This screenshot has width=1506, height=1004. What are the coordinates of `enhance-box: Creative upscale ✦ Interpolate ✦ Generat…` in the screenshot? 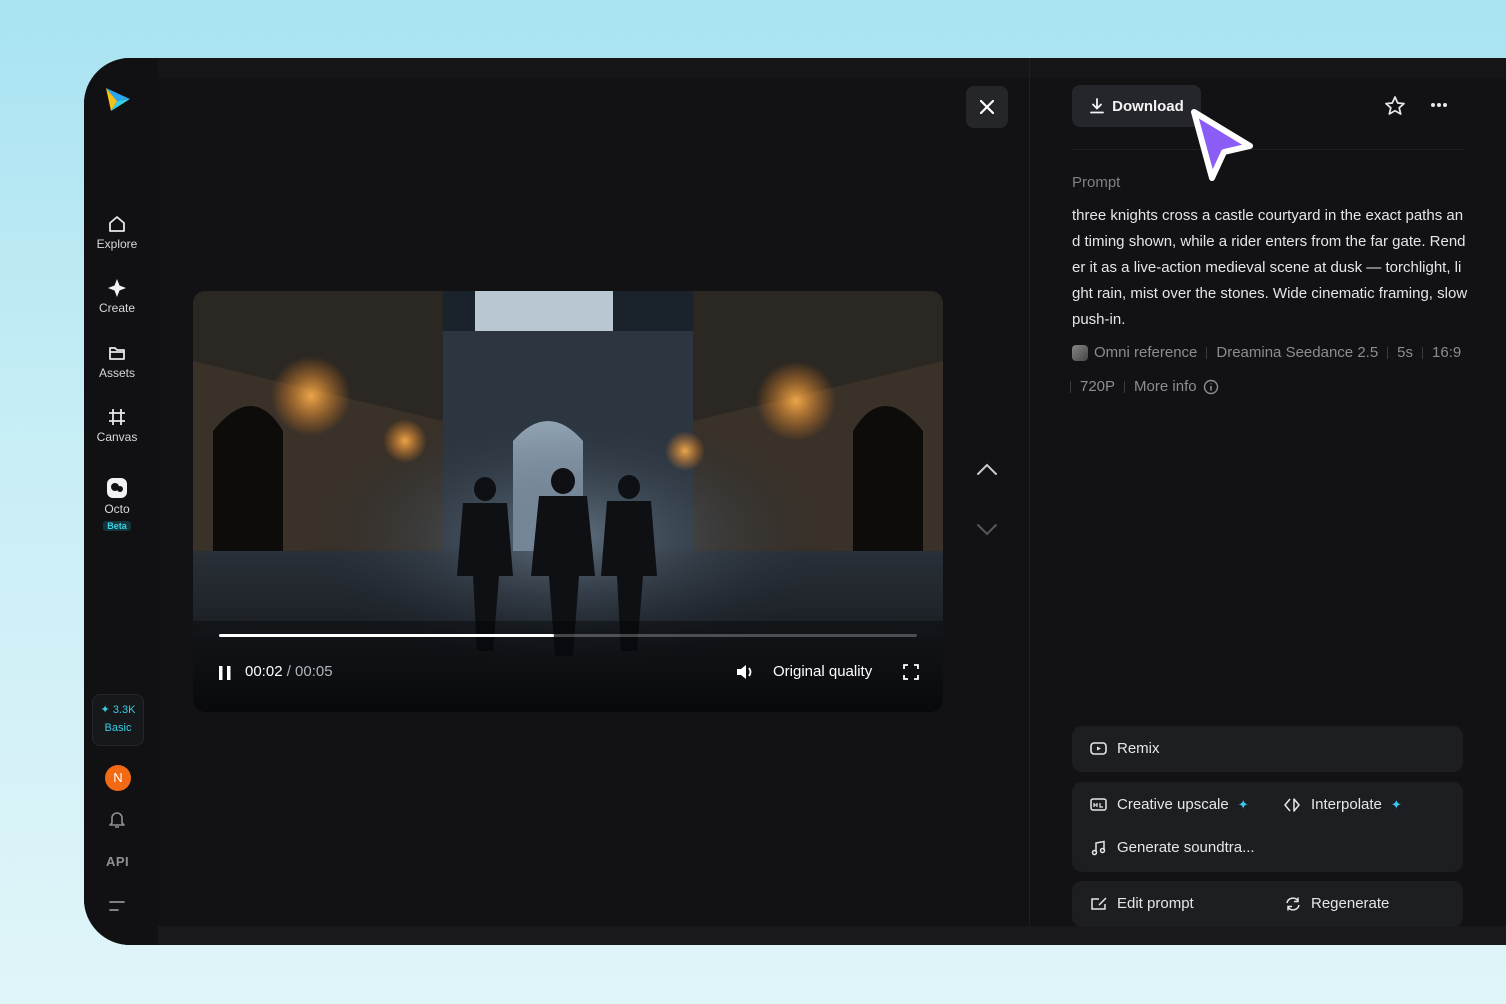 It's located at (1267, 827).